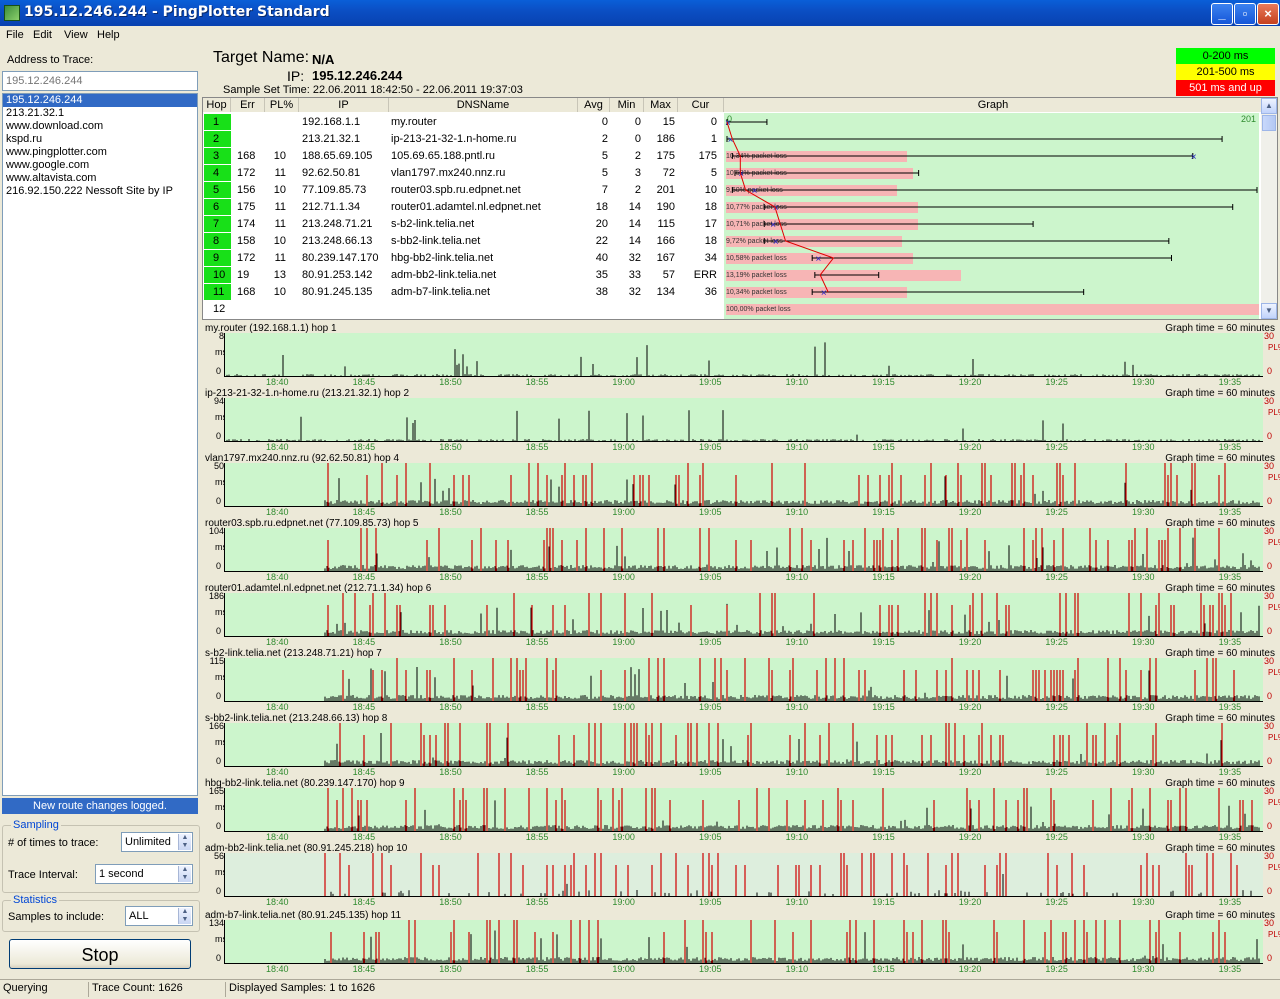 The height and width of the screenshot is (999, 1280). Describe the element at coordinates (665, 258) in the screenshot. I see `cell-max: 167` at that location.